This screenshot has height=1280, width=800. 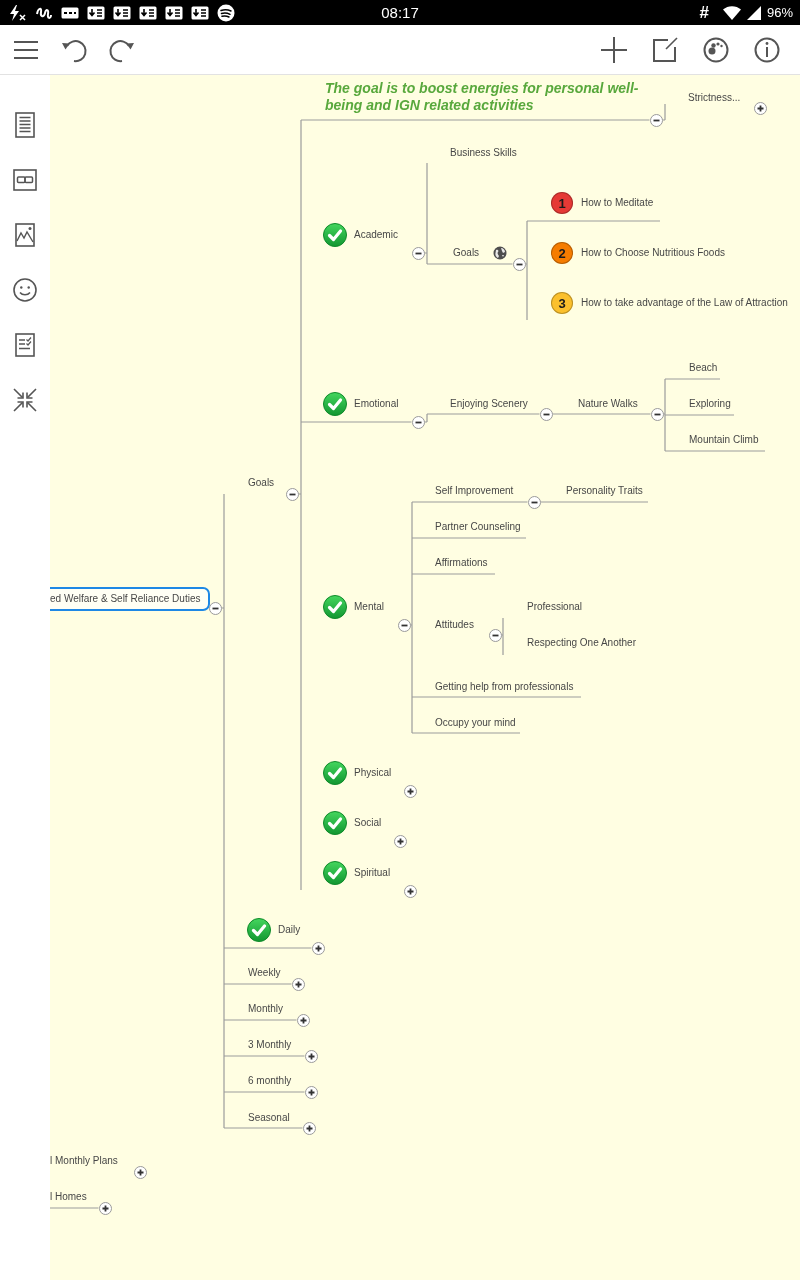 What do you see at coordinates (684, 303) in the screenshot?
I see `node-label: How to take advantage of the Law of Attraction` at bounding box center [684, 303].